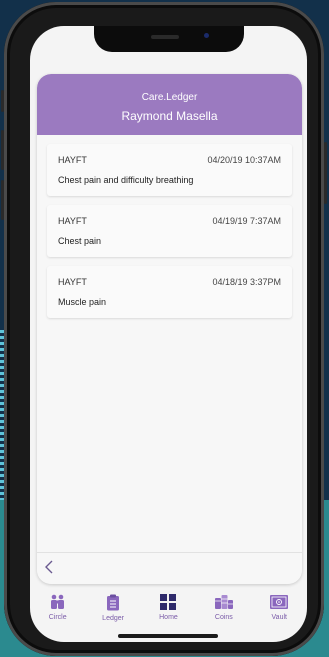  I want to click on entry-description: Chest pain, so click(80, 241).